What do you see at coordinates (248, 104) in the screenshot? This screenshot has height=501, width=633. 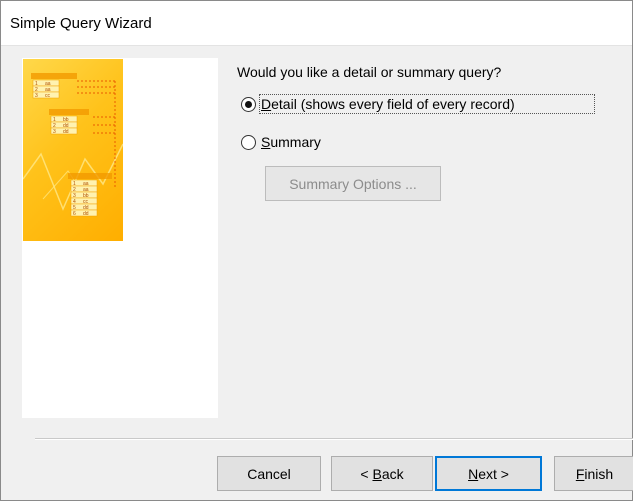 I see `detail-radio` at bounding box center [248, 104].